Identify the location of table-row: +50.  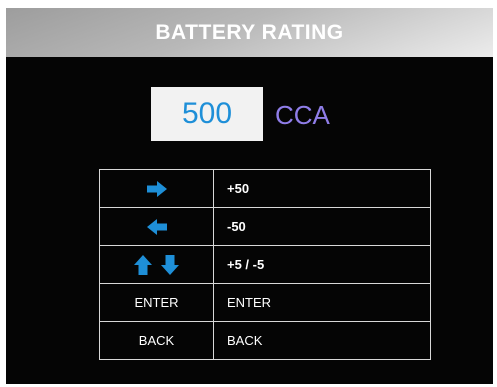
(265, 188).